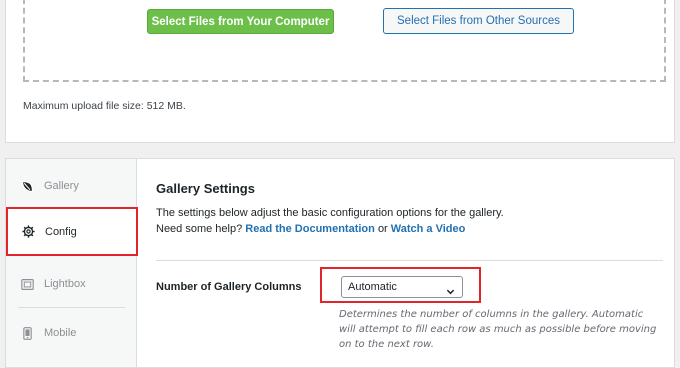 This screenshot has width=680, height=368. Describe the element at coordinates (104, 106) in the screenshot. I see `max-upload-size-text: Maximum upload file size: 512 MB.` at that location.